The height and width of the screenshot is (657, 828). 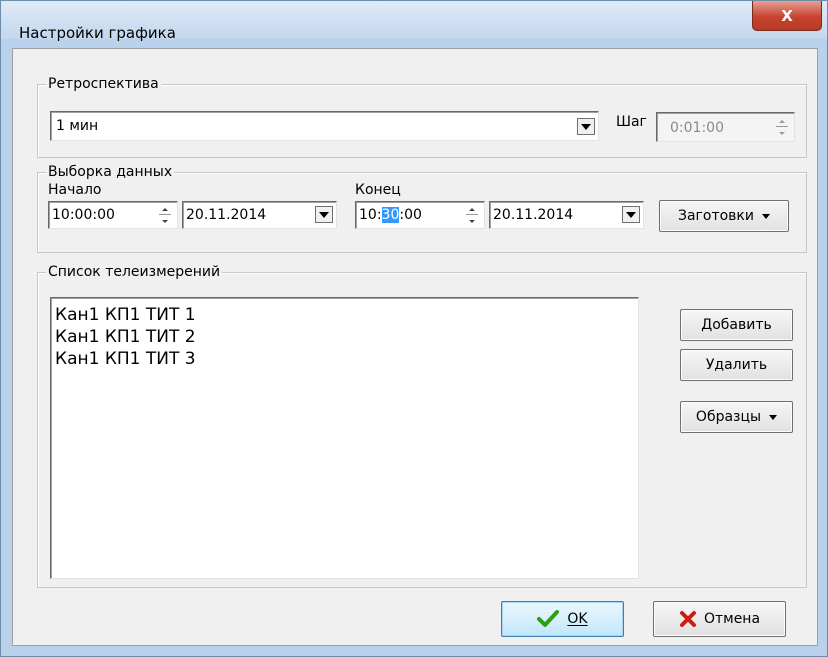 I want to click on step-value: 0:01:00, so click(x=697, y=128).